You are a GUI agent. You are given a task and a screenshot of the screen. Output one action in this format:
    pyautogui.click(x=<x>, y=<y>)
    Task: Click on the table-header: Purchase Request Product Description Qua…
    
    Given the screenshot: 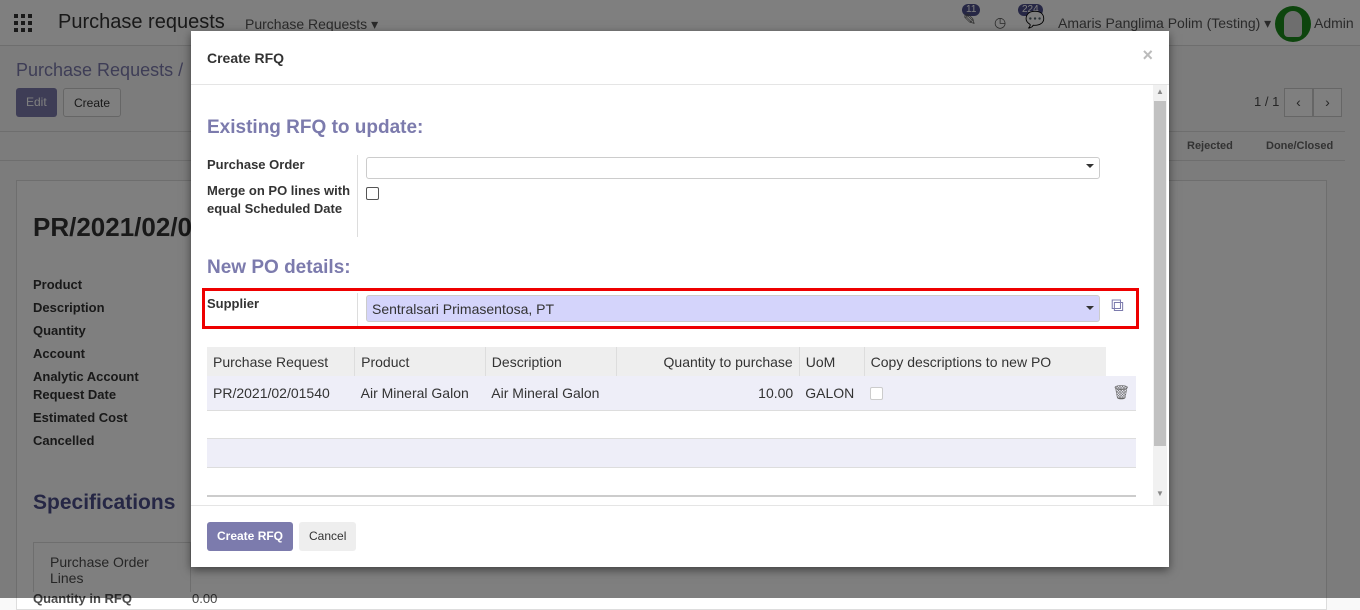 What is the action you would take?
    pyautogui.click(x=671, y=361)
    